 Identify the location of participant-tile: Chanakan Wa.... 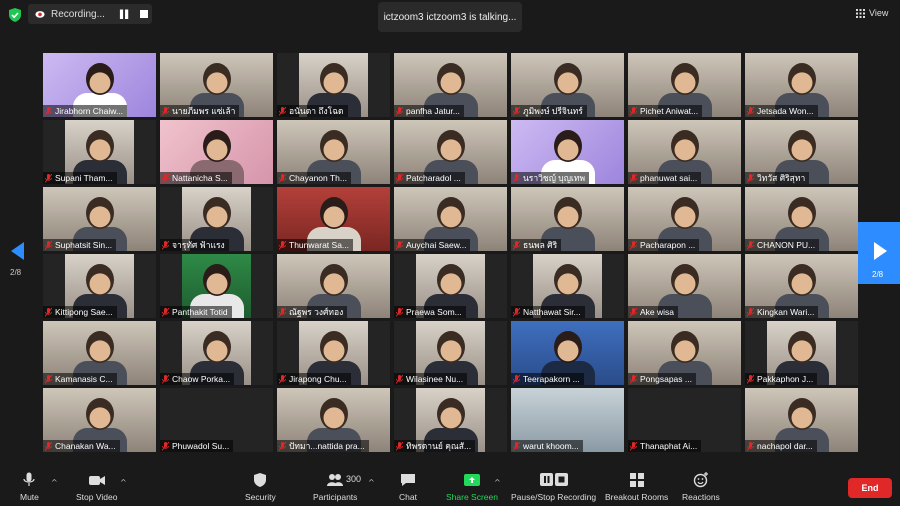
(99, 420).